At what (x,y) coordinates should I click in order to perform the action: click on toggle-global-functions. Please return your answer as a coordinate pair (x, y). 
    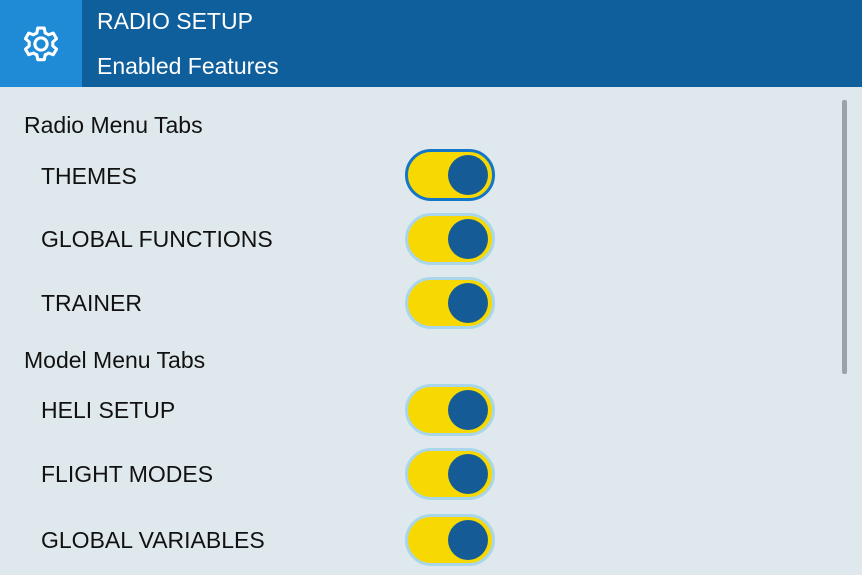
    Looking at the image, I should click on (450, 239).